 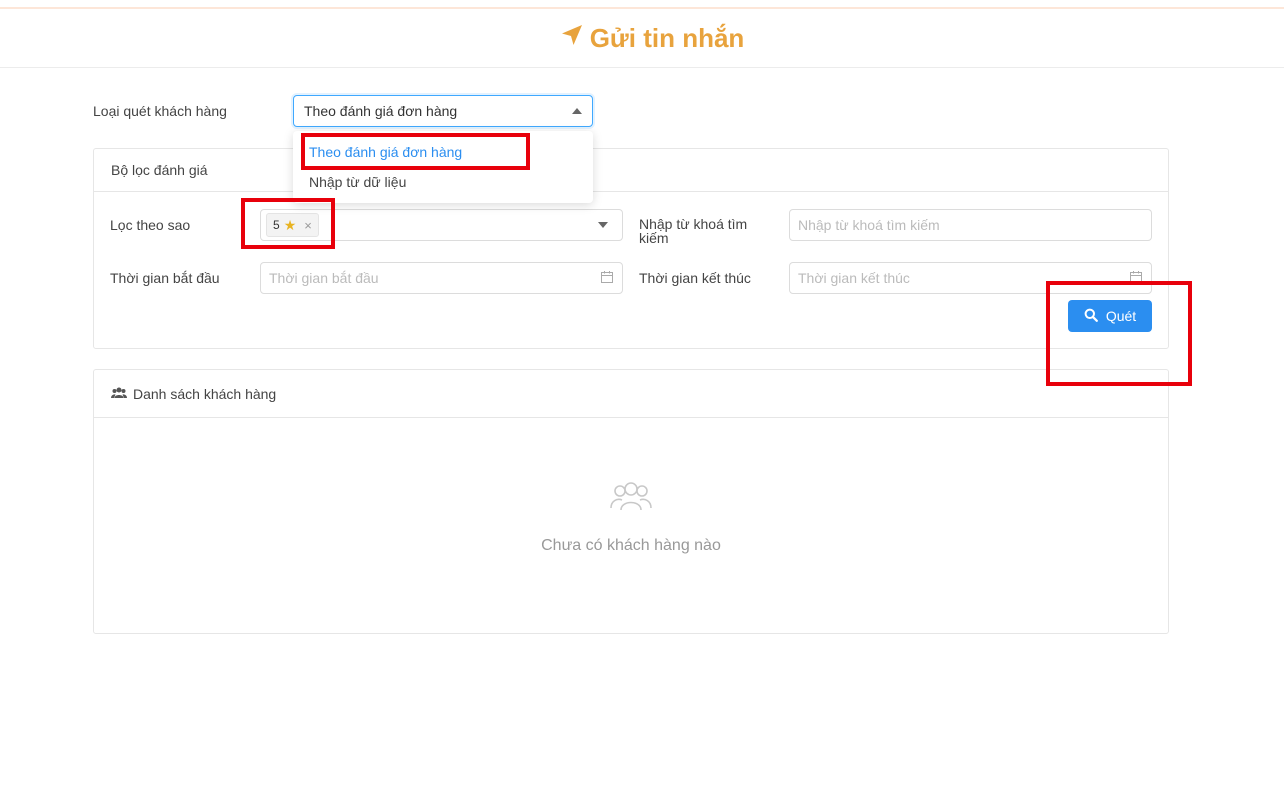 I want to click on scan-type-value: Theo đánh giá đơn hàng, so click(x=381, y=111).